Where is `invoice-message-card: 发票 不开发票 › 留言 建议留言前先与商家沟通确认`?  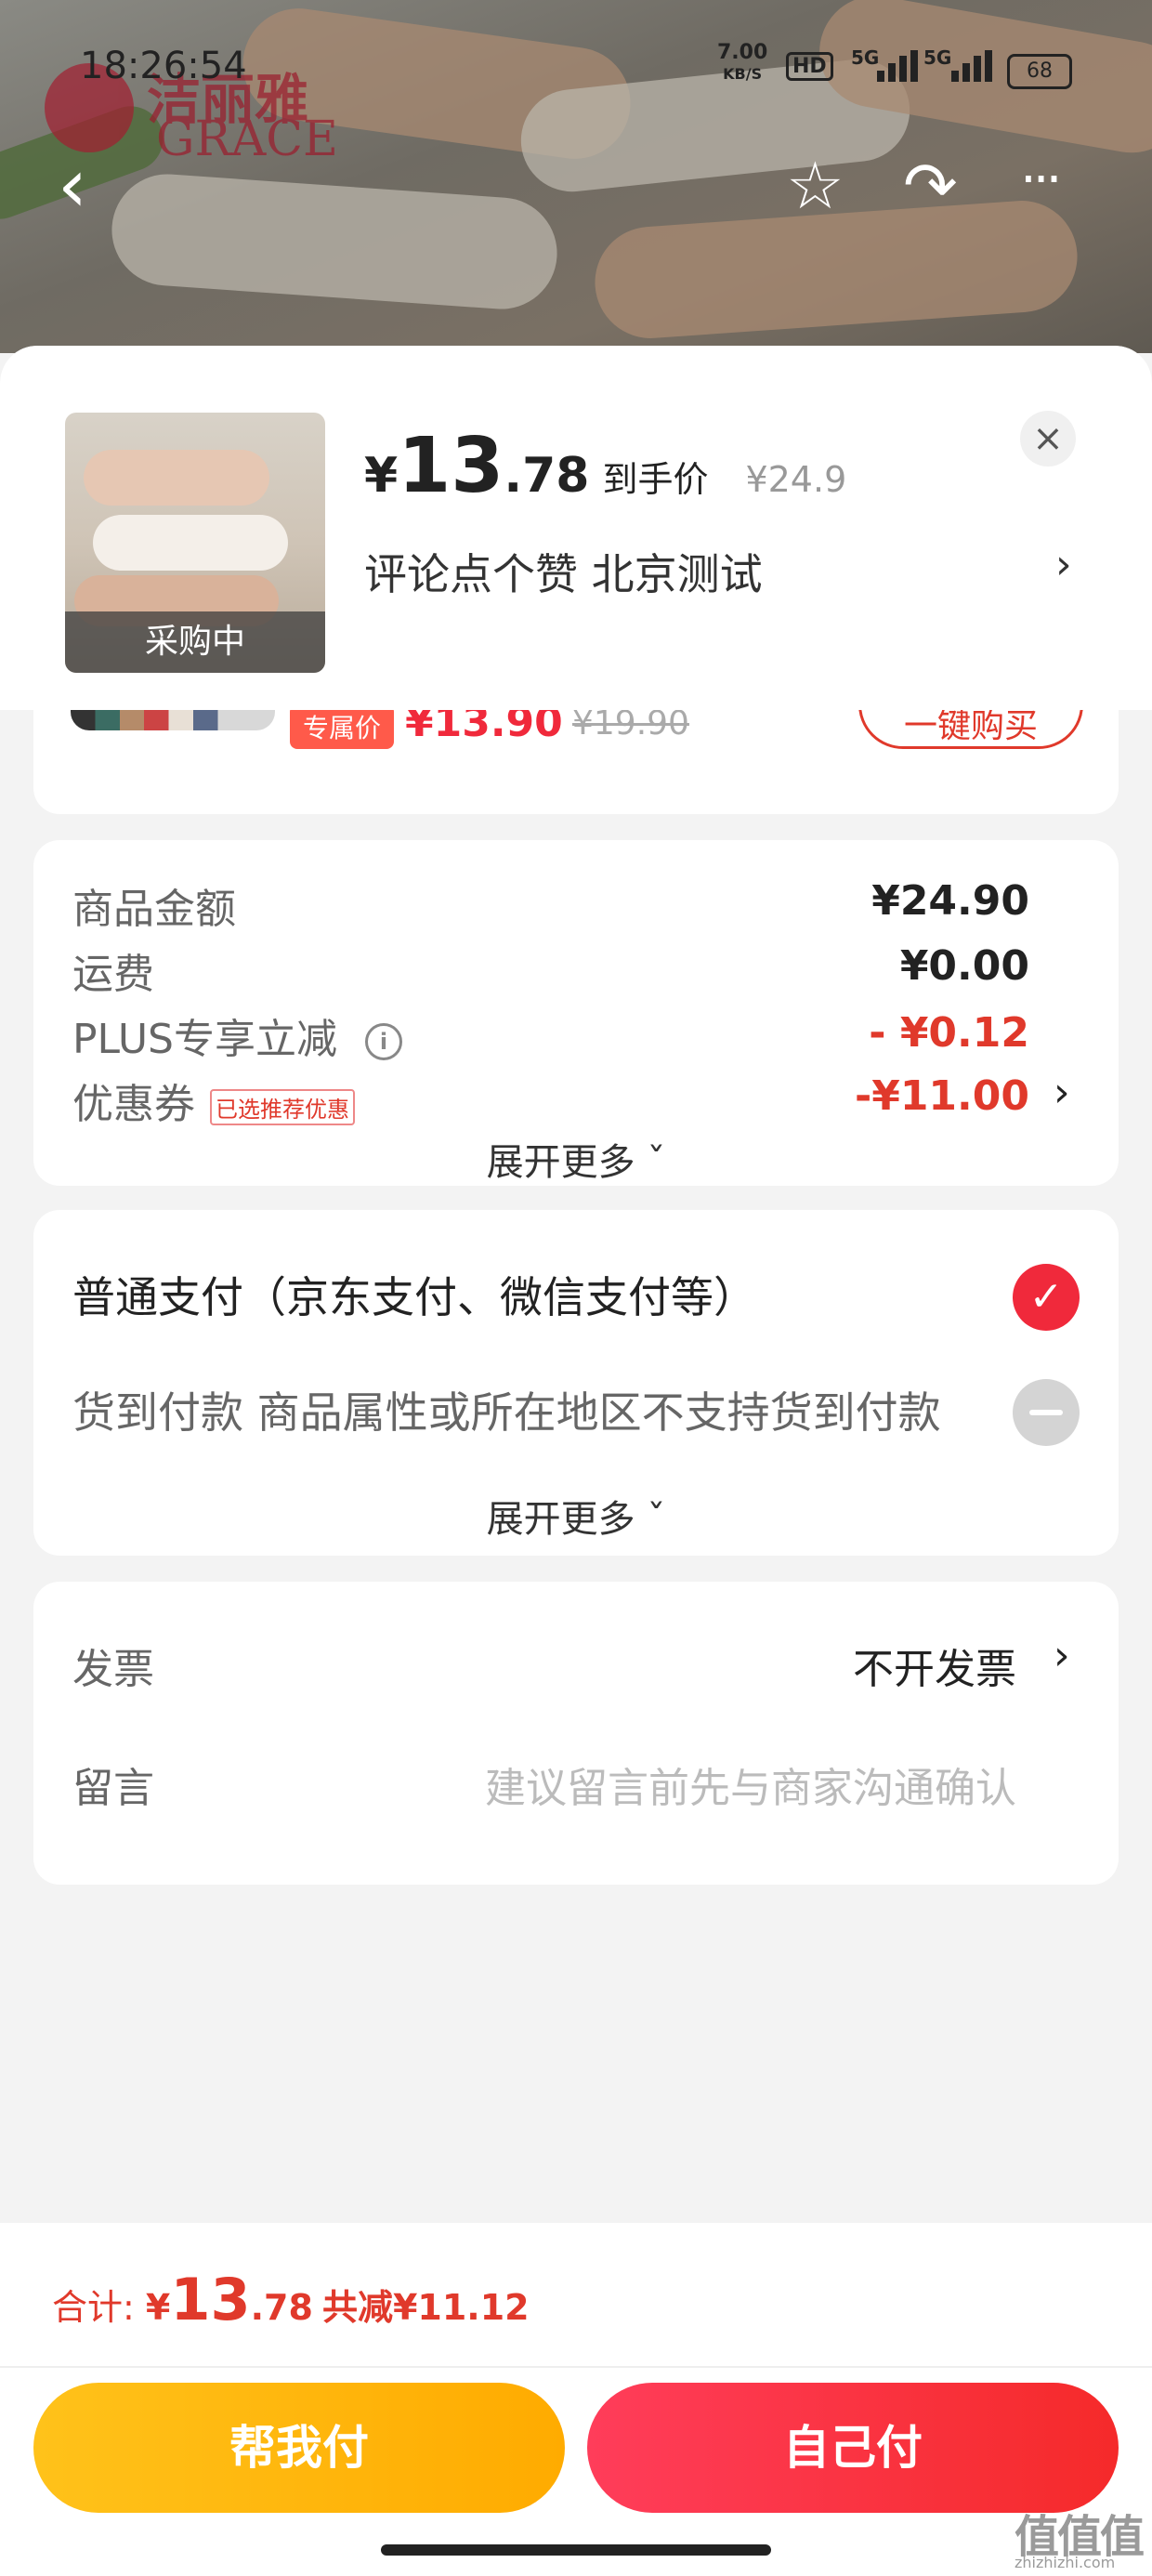 invoice-message-card: 发票 不开发票 › 留言 建议留言前先与商家沟通确认 is located at coordinates (576, 1733).